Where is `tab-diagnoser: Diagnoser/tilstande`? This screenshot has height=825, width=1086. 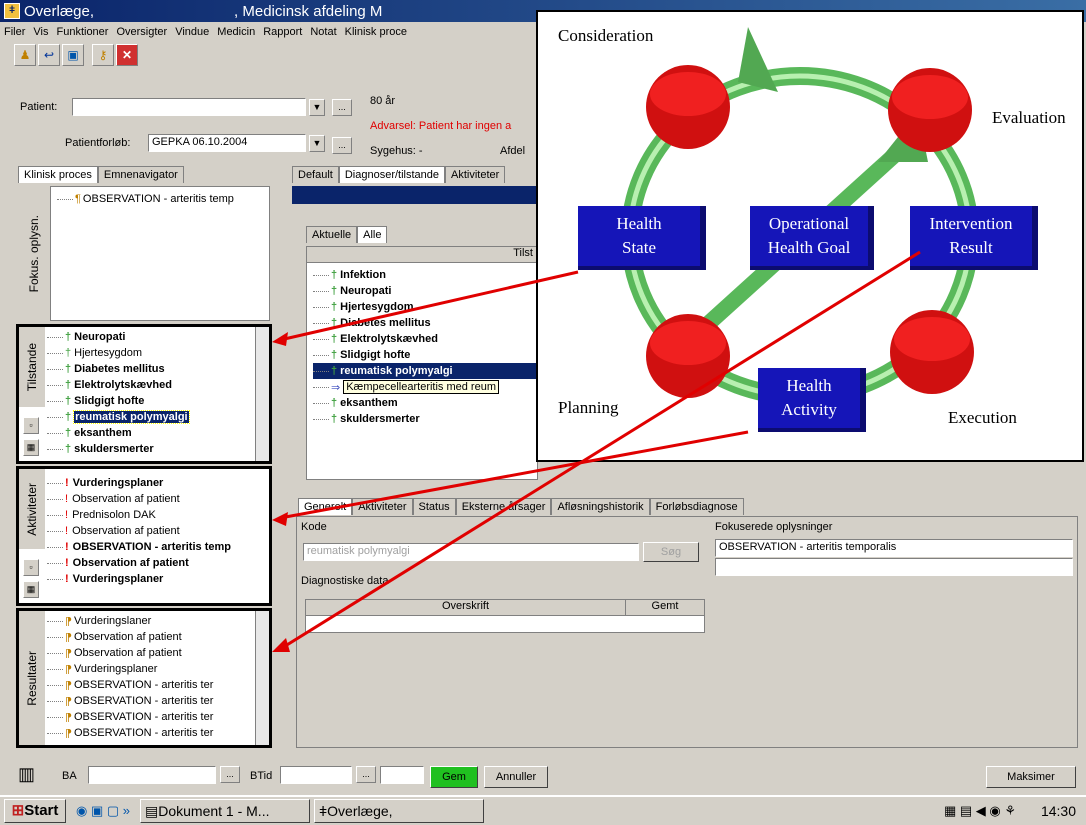
tab-diagnoser: Diagnoser/tilstande is located at coordinates (392, 174).